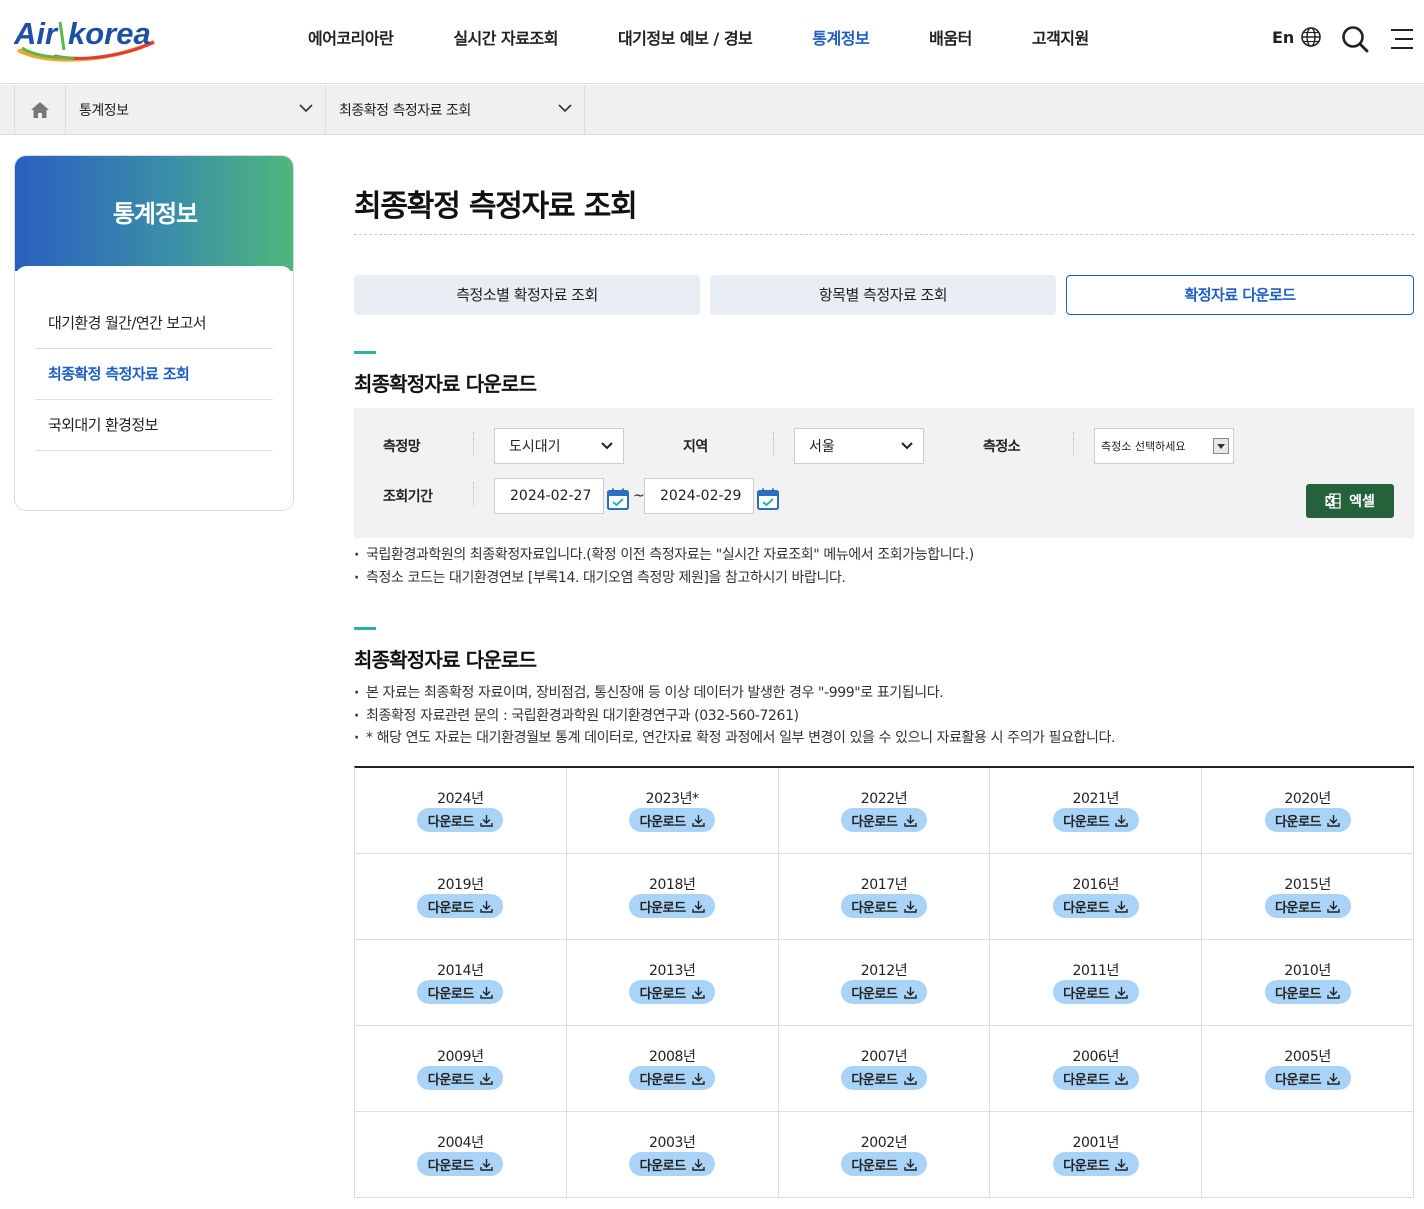 This screenshot has height=1209, width=1424. I want to click on sidebar-item-reports: 대기환경 월간/연간 보고서, so click(154, 323).